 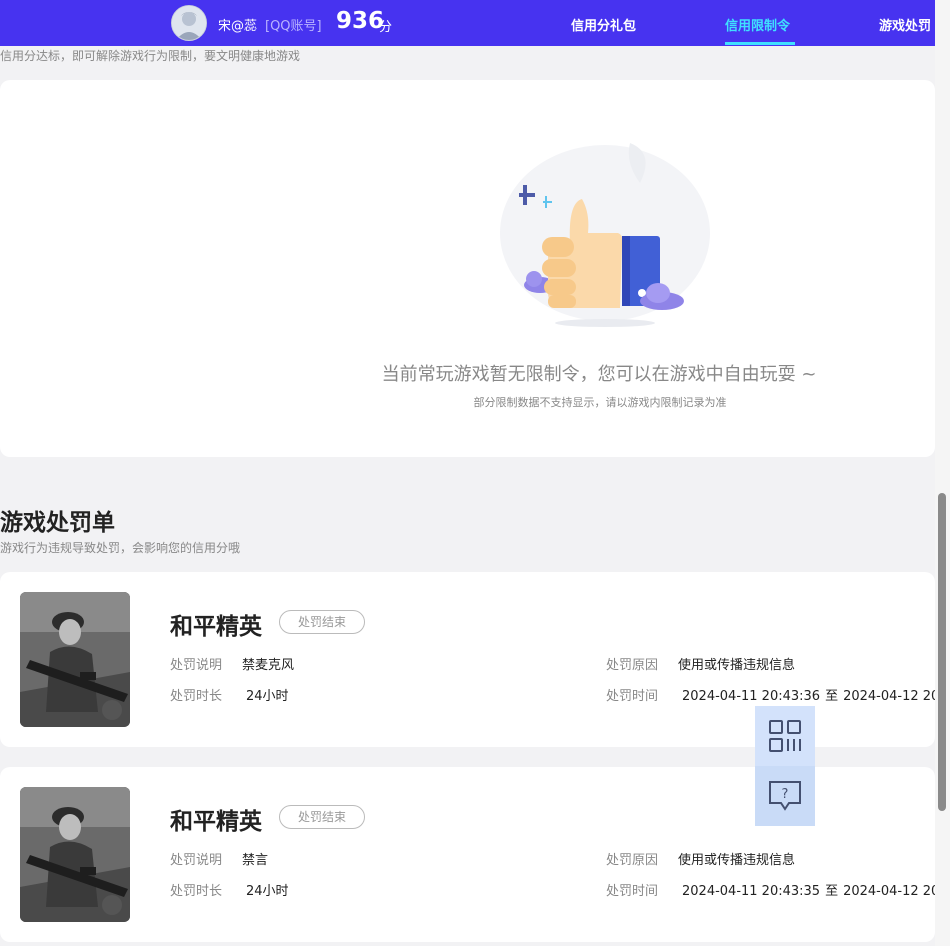 What do you see at coordinates (238, 26) in the screenshot?
I see `username: 宋@蕊` at bounding box center [238, 26].